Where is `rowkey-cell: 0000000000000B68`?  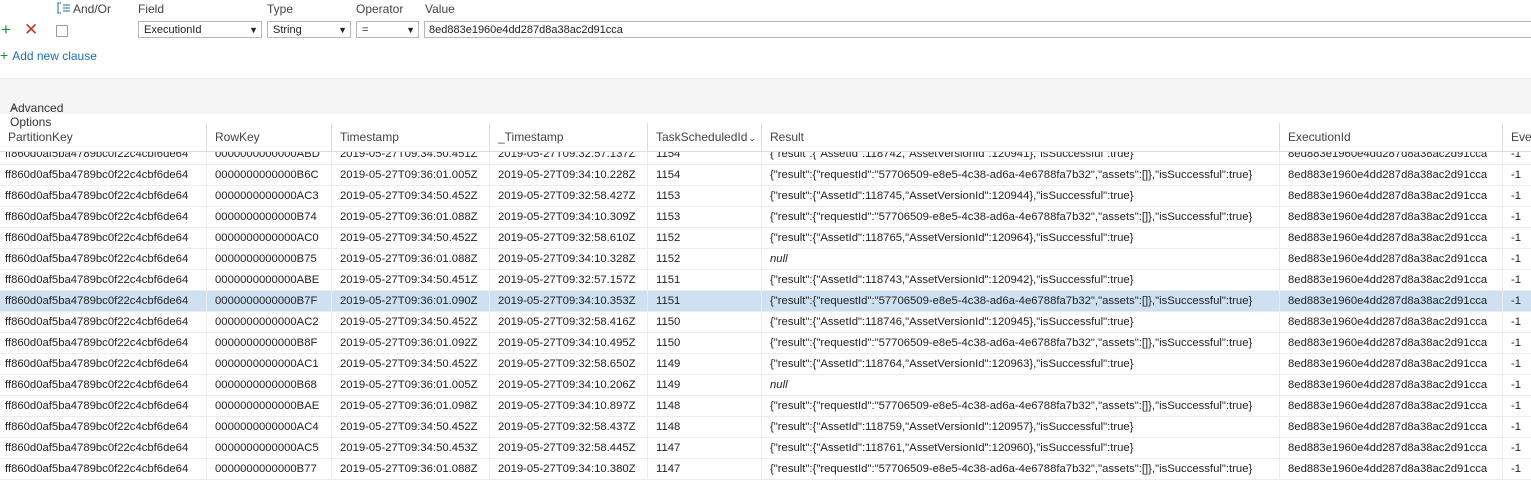
rowkey-cell: 0000000000000B68 is located at coordinates (269, 385).